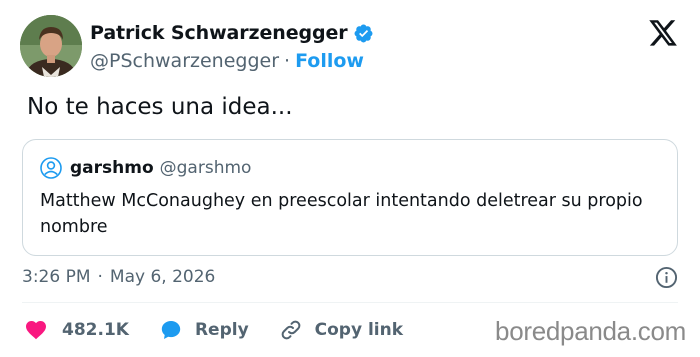  What do you see at coordinates (350, 302) in the screenshot?
I see `divider` at bounding box center [350, 302].